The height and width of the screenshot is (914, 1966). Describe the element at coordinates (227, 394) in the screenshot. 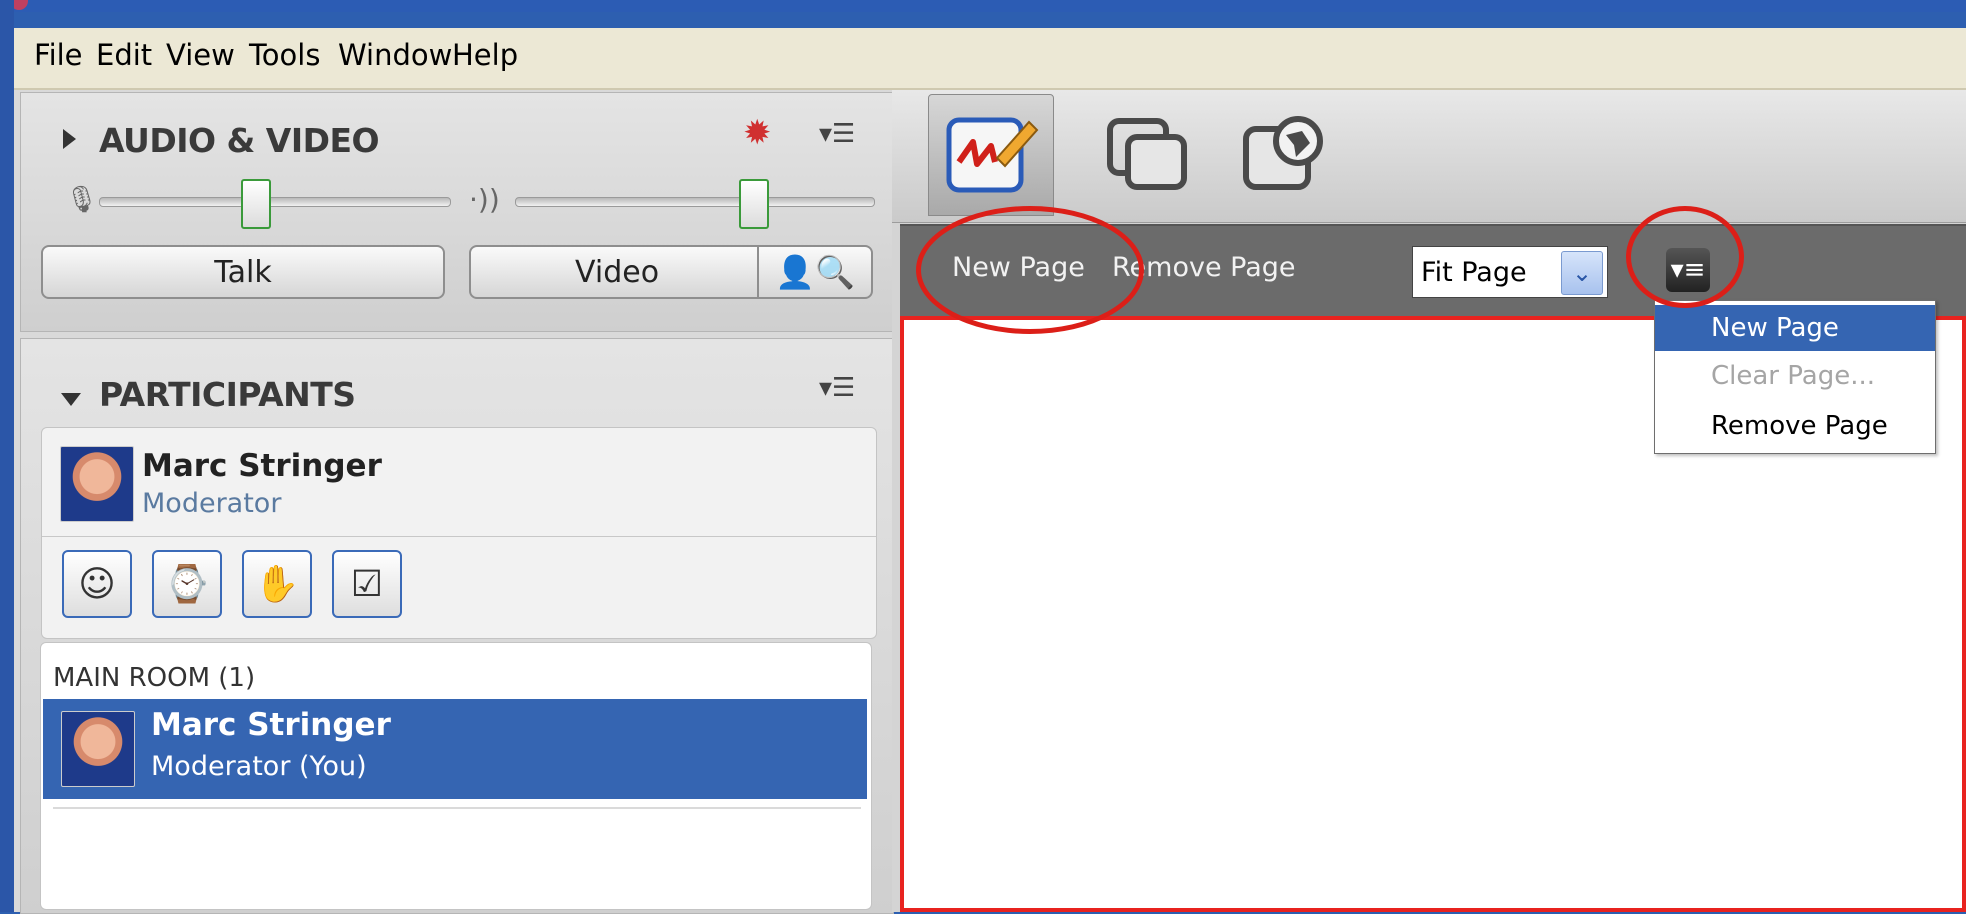

I see `participants-title: PARTICIPANTS` at that location.